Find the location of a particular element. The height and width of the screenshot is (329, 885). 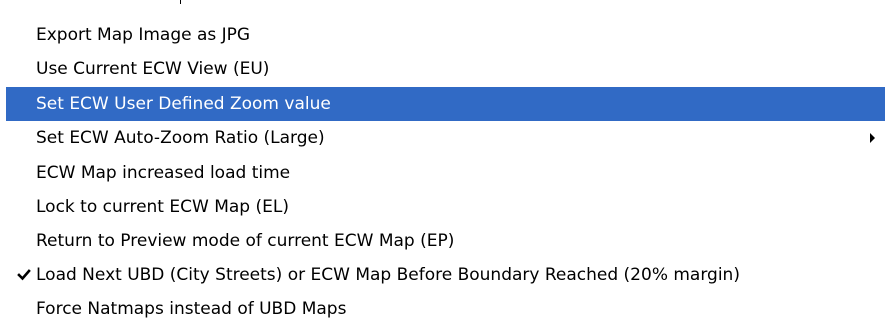

menu-item-export-map-image-jpg: Export Map Image as JPG is located at coordinates (445, 35).